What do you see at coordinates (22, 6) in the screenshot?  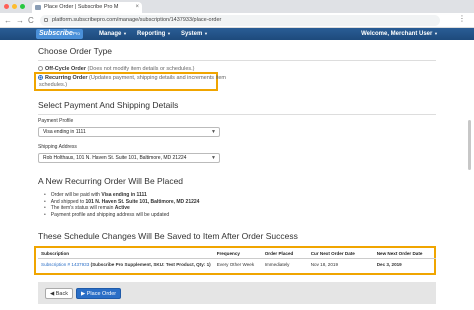 I see `maximize-window-icon` at bounding box center [22, 6].